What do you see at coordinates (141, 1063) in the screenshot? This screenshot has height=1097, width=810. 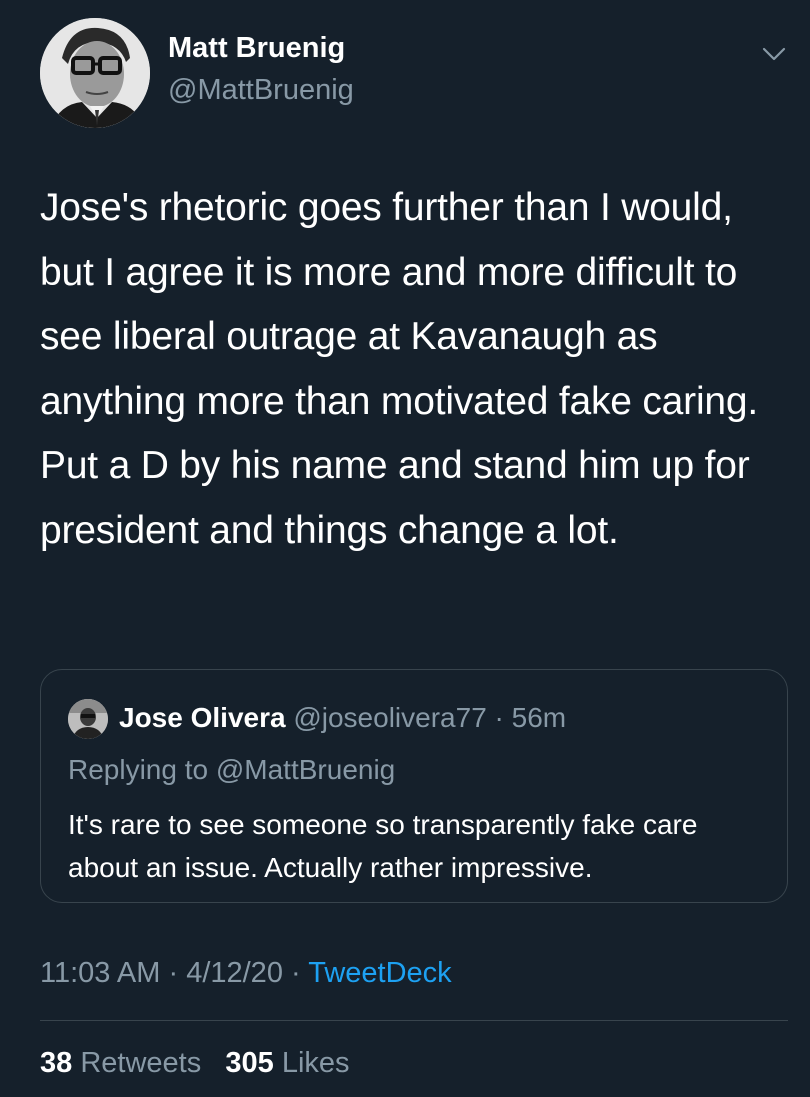 I see `retweets-label: Retweets` at bounding box center [141, 1063].